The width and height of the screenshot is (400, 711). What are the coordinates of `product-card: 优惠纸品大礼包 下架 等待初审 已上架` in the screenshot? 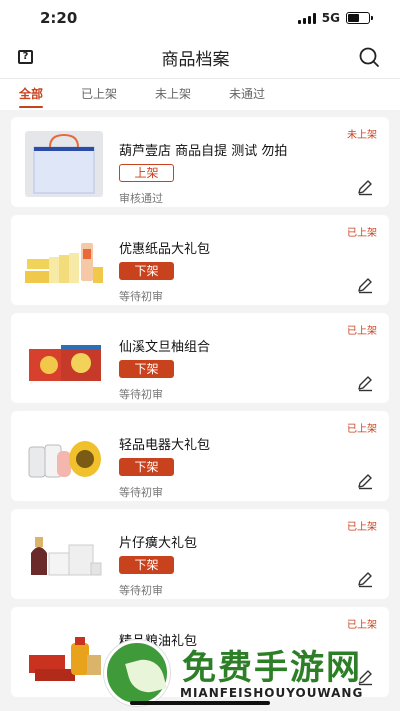 It's located at (200, 260).